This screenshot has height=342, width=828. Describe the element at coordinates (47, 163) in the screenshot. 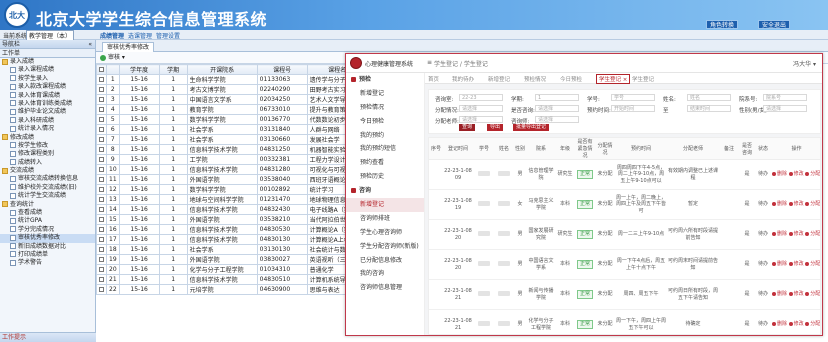

I see `tree-item: 成绩转入` at that location.